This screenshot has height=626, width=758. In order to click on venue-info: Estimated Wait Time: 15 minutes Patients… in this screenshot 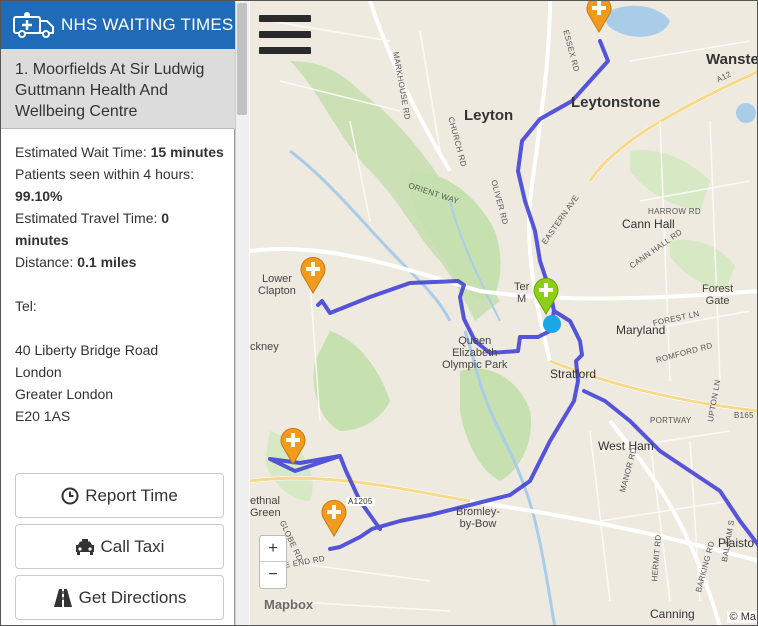, I will do `click(120, 284)`.